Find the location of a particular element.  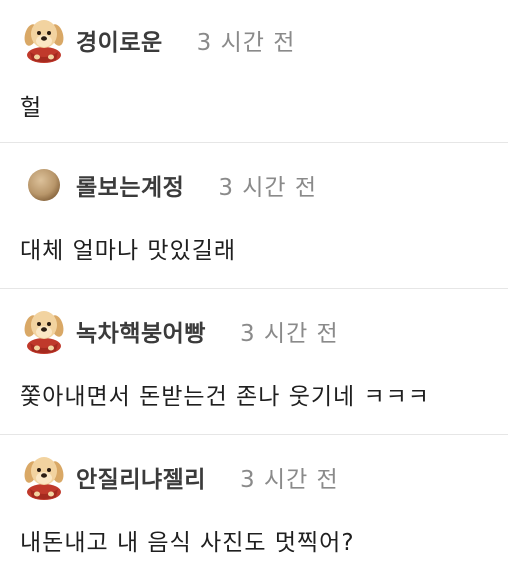

comment-header: 경이로운 3 시간 전 is located at coordinates (157, 40).